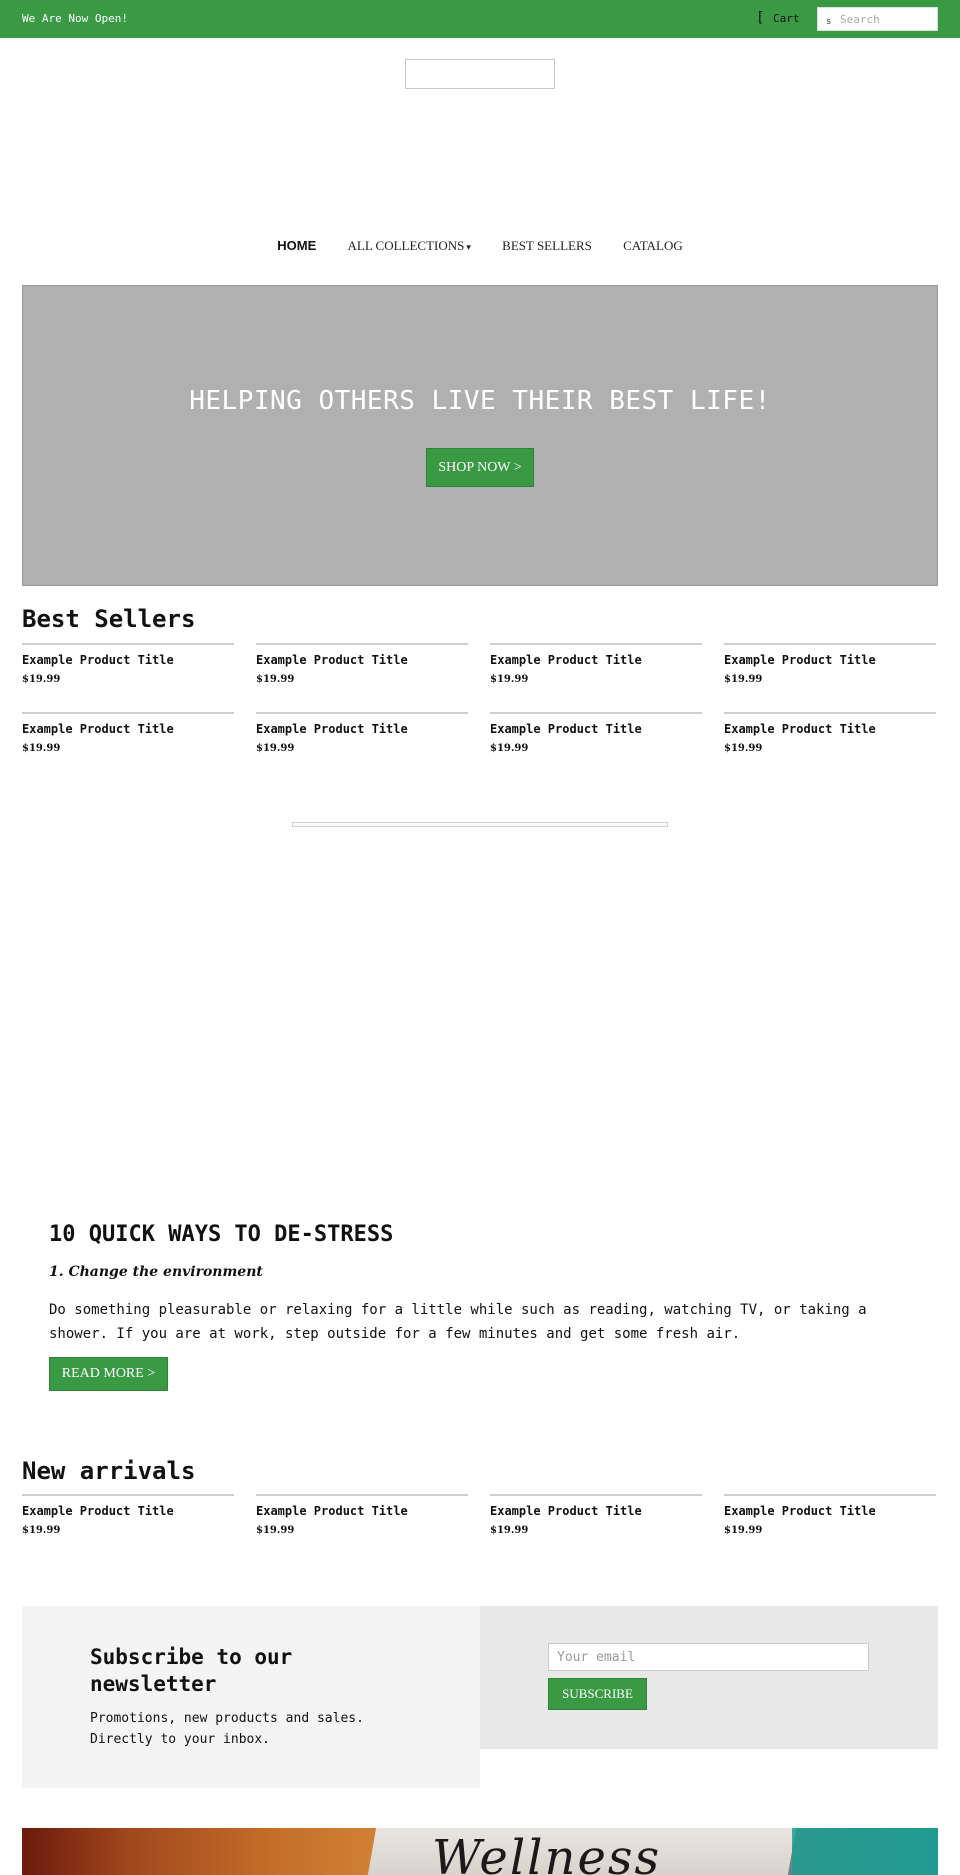 Image resolution: width=960 pixels, height=1875 pixels. What do you see at coordinates (828, 22) in the screenshot?
I see `search-icon: s` at bounding box center [828, 22].